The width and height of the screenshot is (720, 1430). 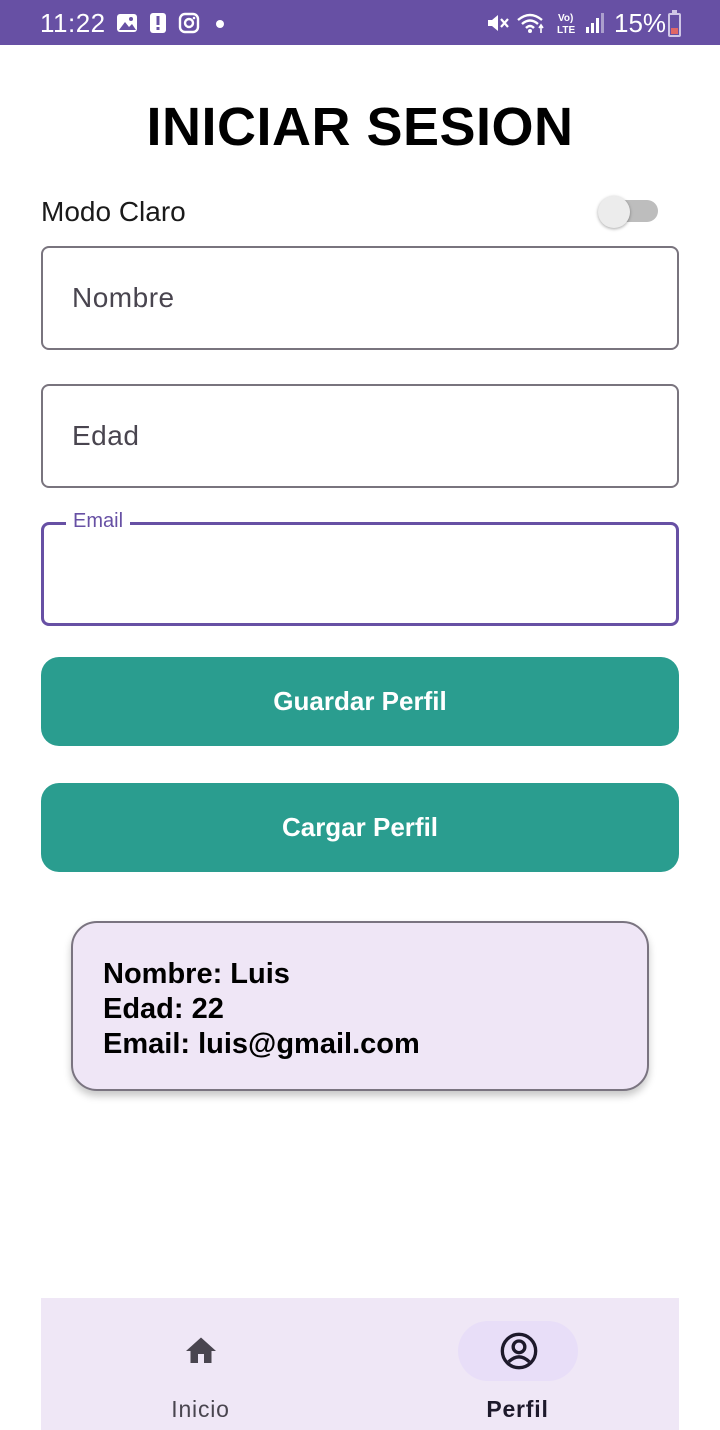 What do you see at coordinates (360, 827) in the screenshot?
I see `load-profile-button: Cargar Perfil` at bounding box center [360, 827].